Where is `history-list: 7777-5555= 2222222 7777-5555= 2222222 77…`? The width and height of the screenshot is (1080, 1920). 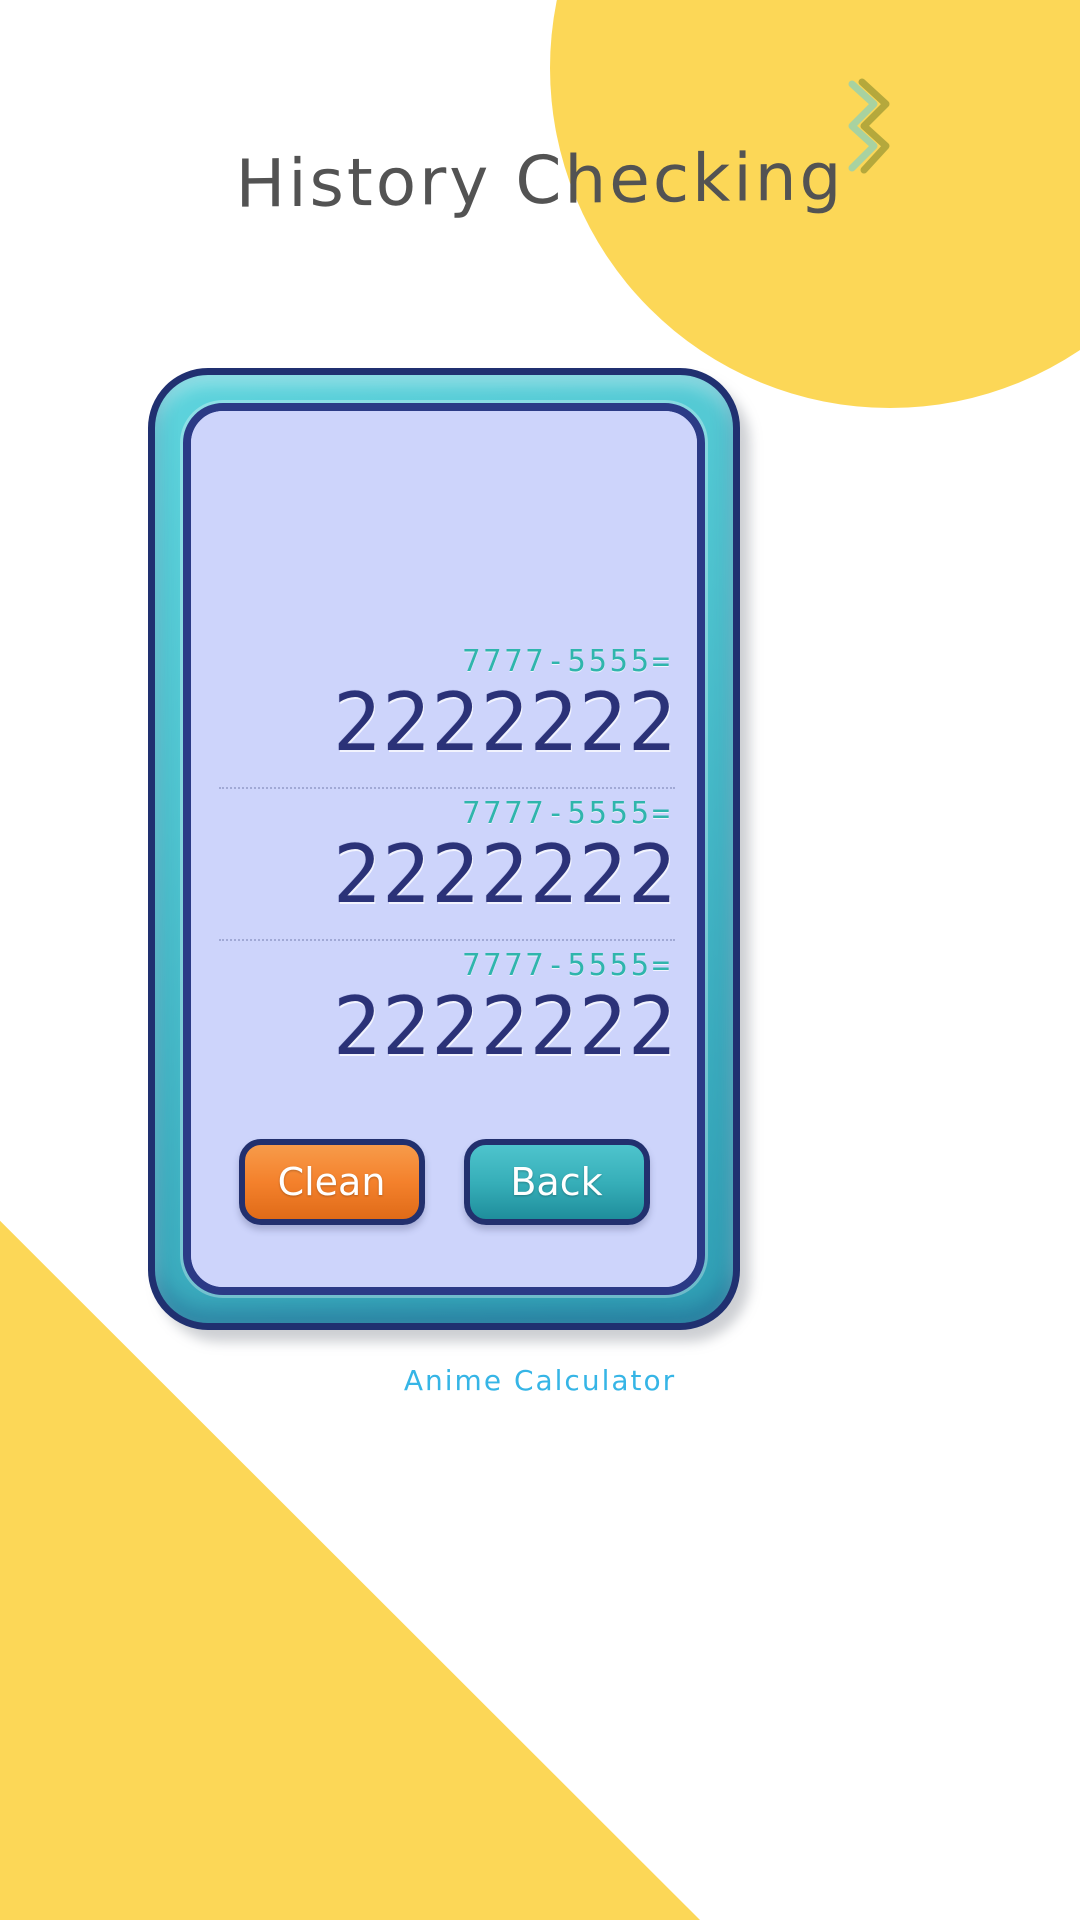
history-list: 7777-5555= 2222222 7777-5555= 2222222 77… is located at coordinates (444, 863).